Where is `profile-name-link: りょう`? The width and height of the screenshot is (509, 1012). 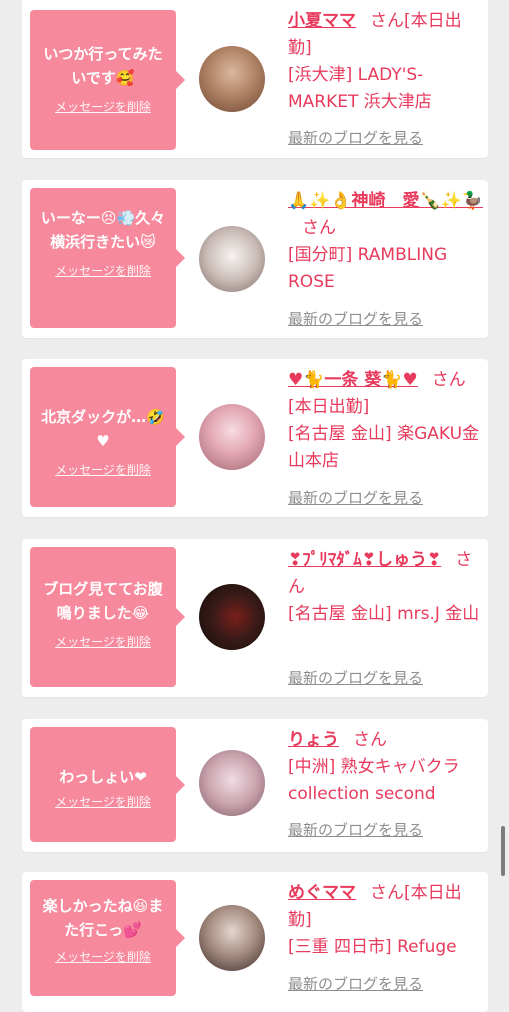
profile-name-link: りょう is located at coordinates (313, 740).